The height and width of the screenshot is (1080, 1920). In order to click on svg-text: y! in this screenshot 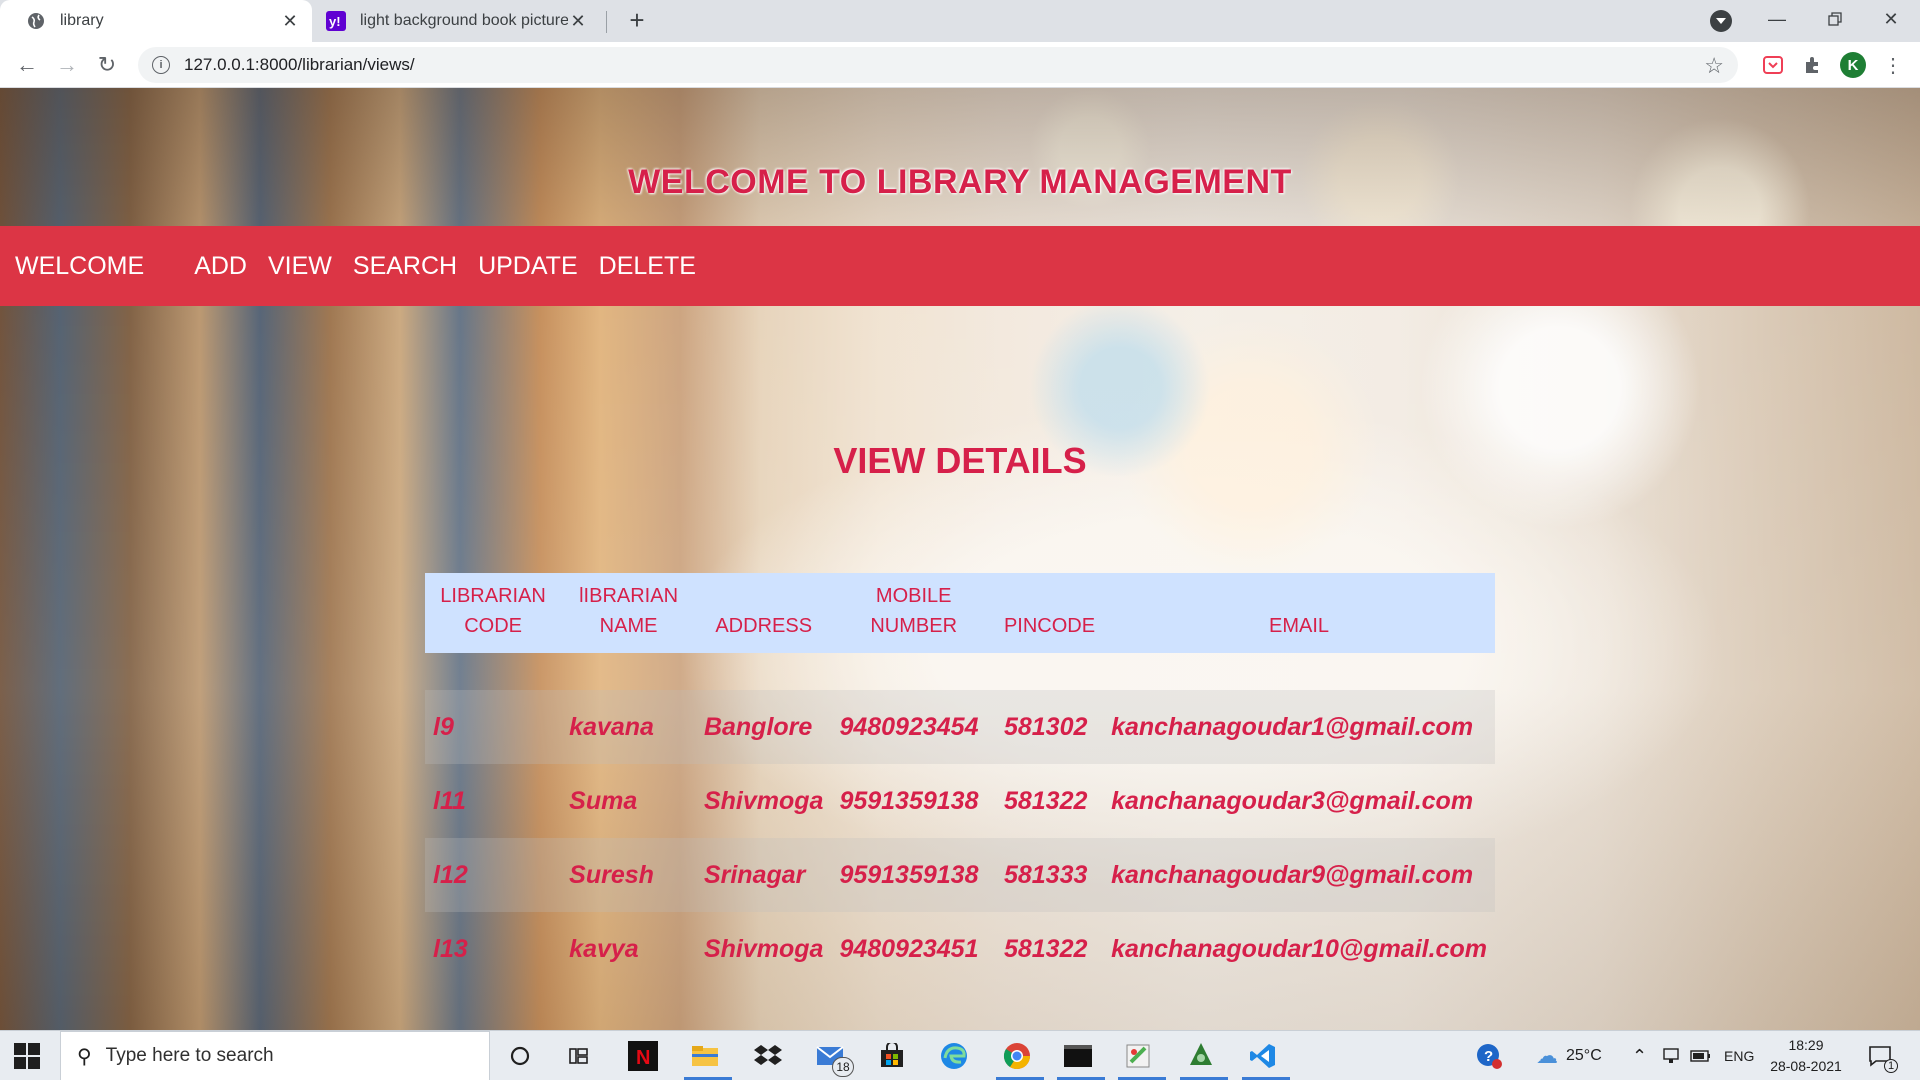, I will do `click(335, 21)`.